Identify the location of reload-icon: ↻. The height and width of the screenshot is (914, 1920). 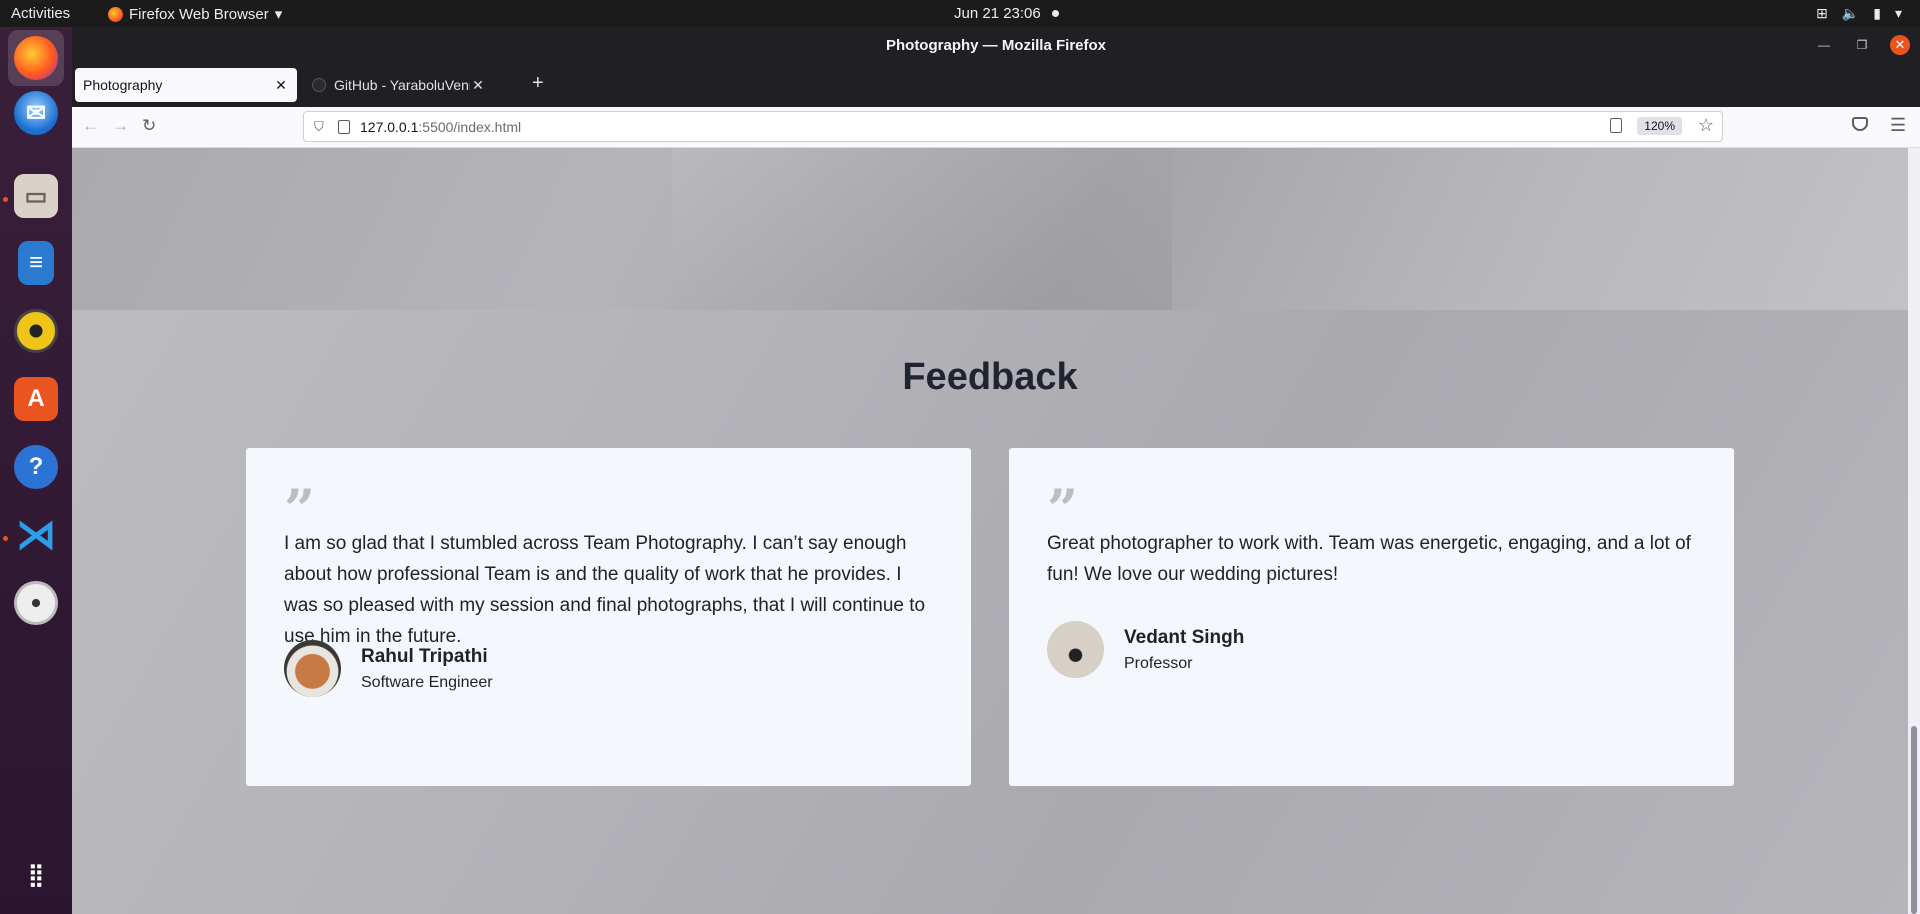
(149, 126).